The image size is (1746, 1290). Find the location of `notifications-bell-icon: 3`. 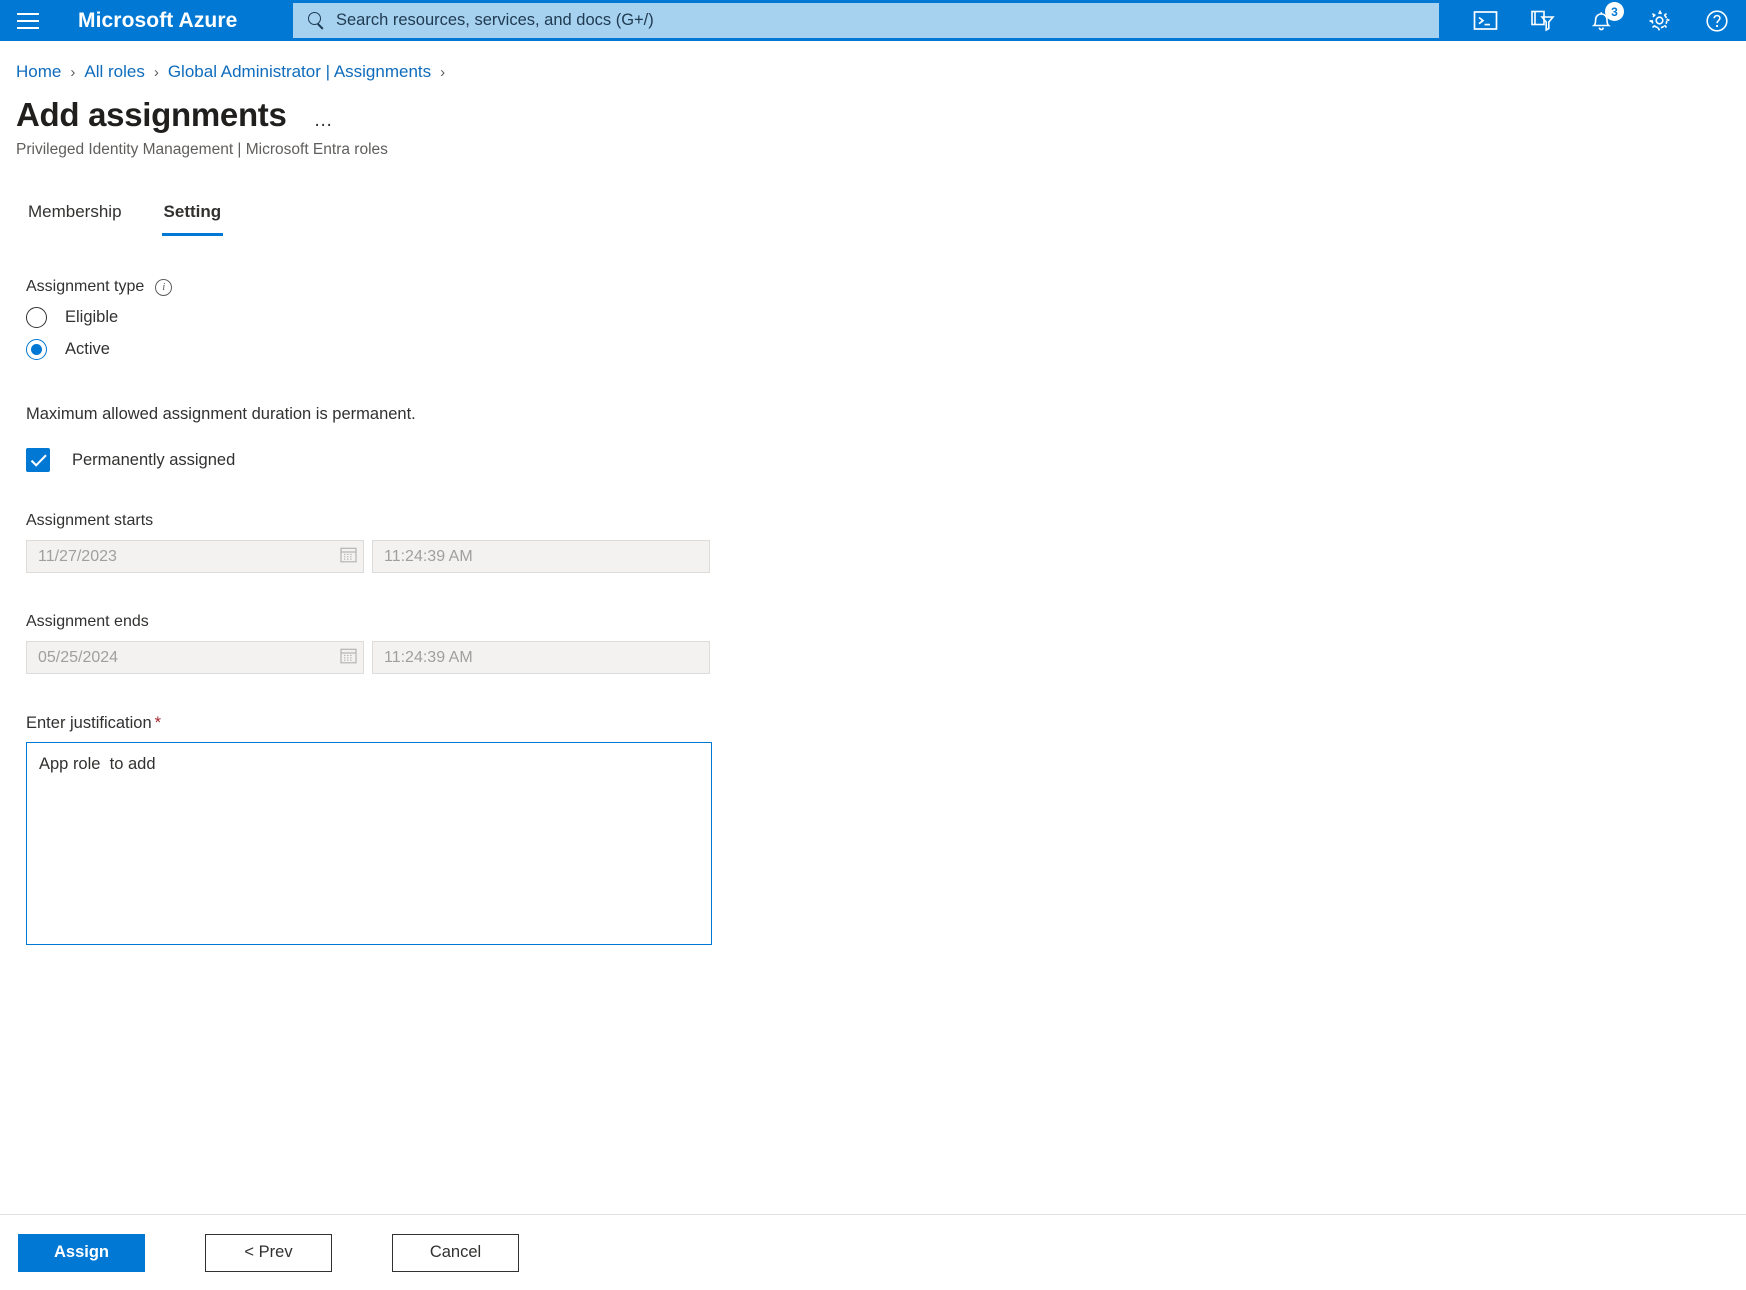

notifications-bell-icon: 3 is located at coordinates (1601, 20).